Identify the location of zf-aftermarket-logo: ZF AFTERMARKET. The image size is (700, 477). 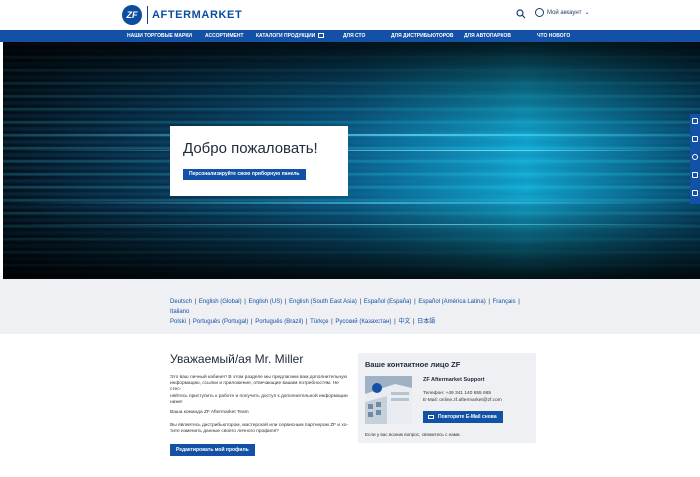
(182, 15).